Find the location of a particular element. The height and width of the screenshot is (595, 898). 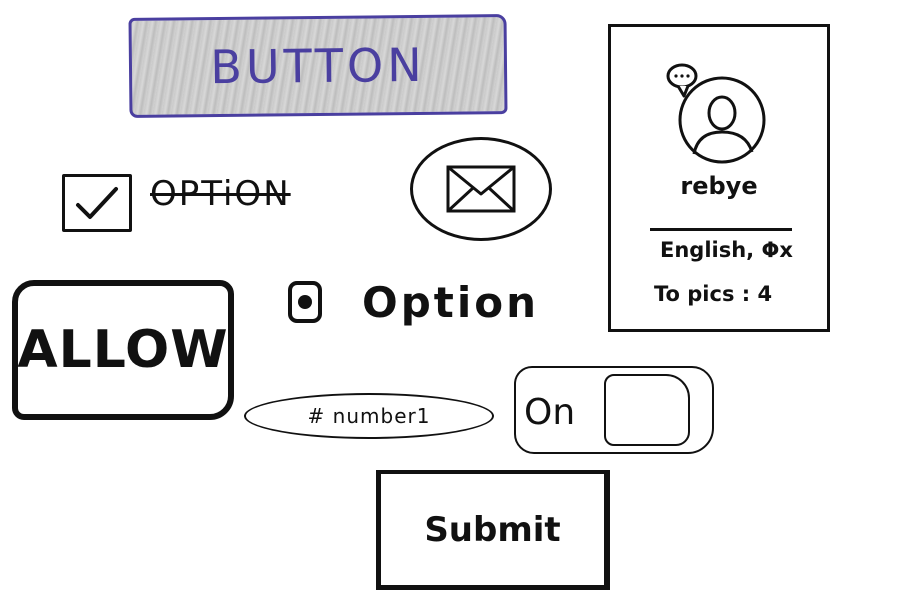

submit-button-label: Submit is located at coordinates (492, 529).